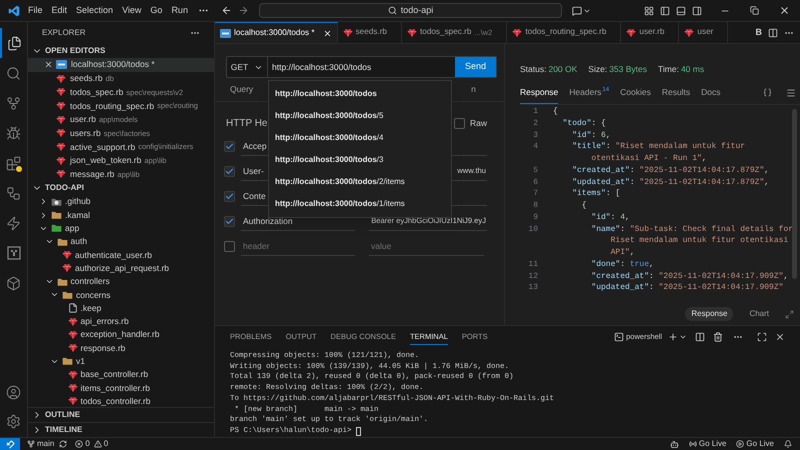 Image resolution: width=800 pixels, height=450 pixels. Describe the element at coordinates (673, 337) in the screenshot. I see `new-terminal-icon` at that location.